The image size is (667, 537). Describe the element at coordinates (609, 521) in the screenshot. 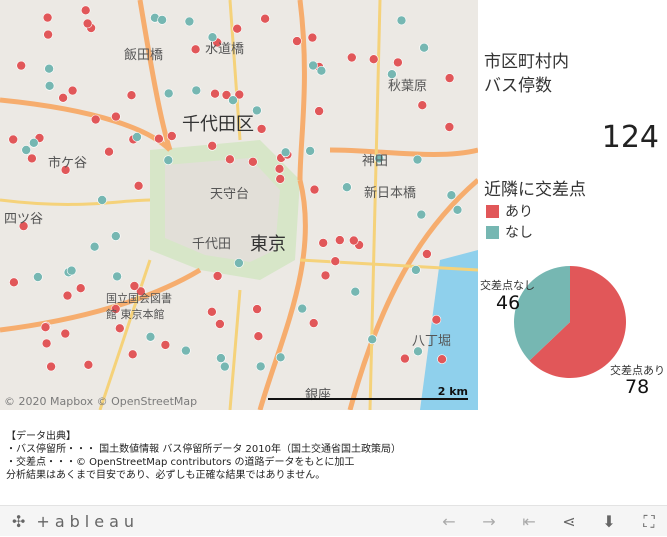

I see `download-icon: ⬇` at that location.